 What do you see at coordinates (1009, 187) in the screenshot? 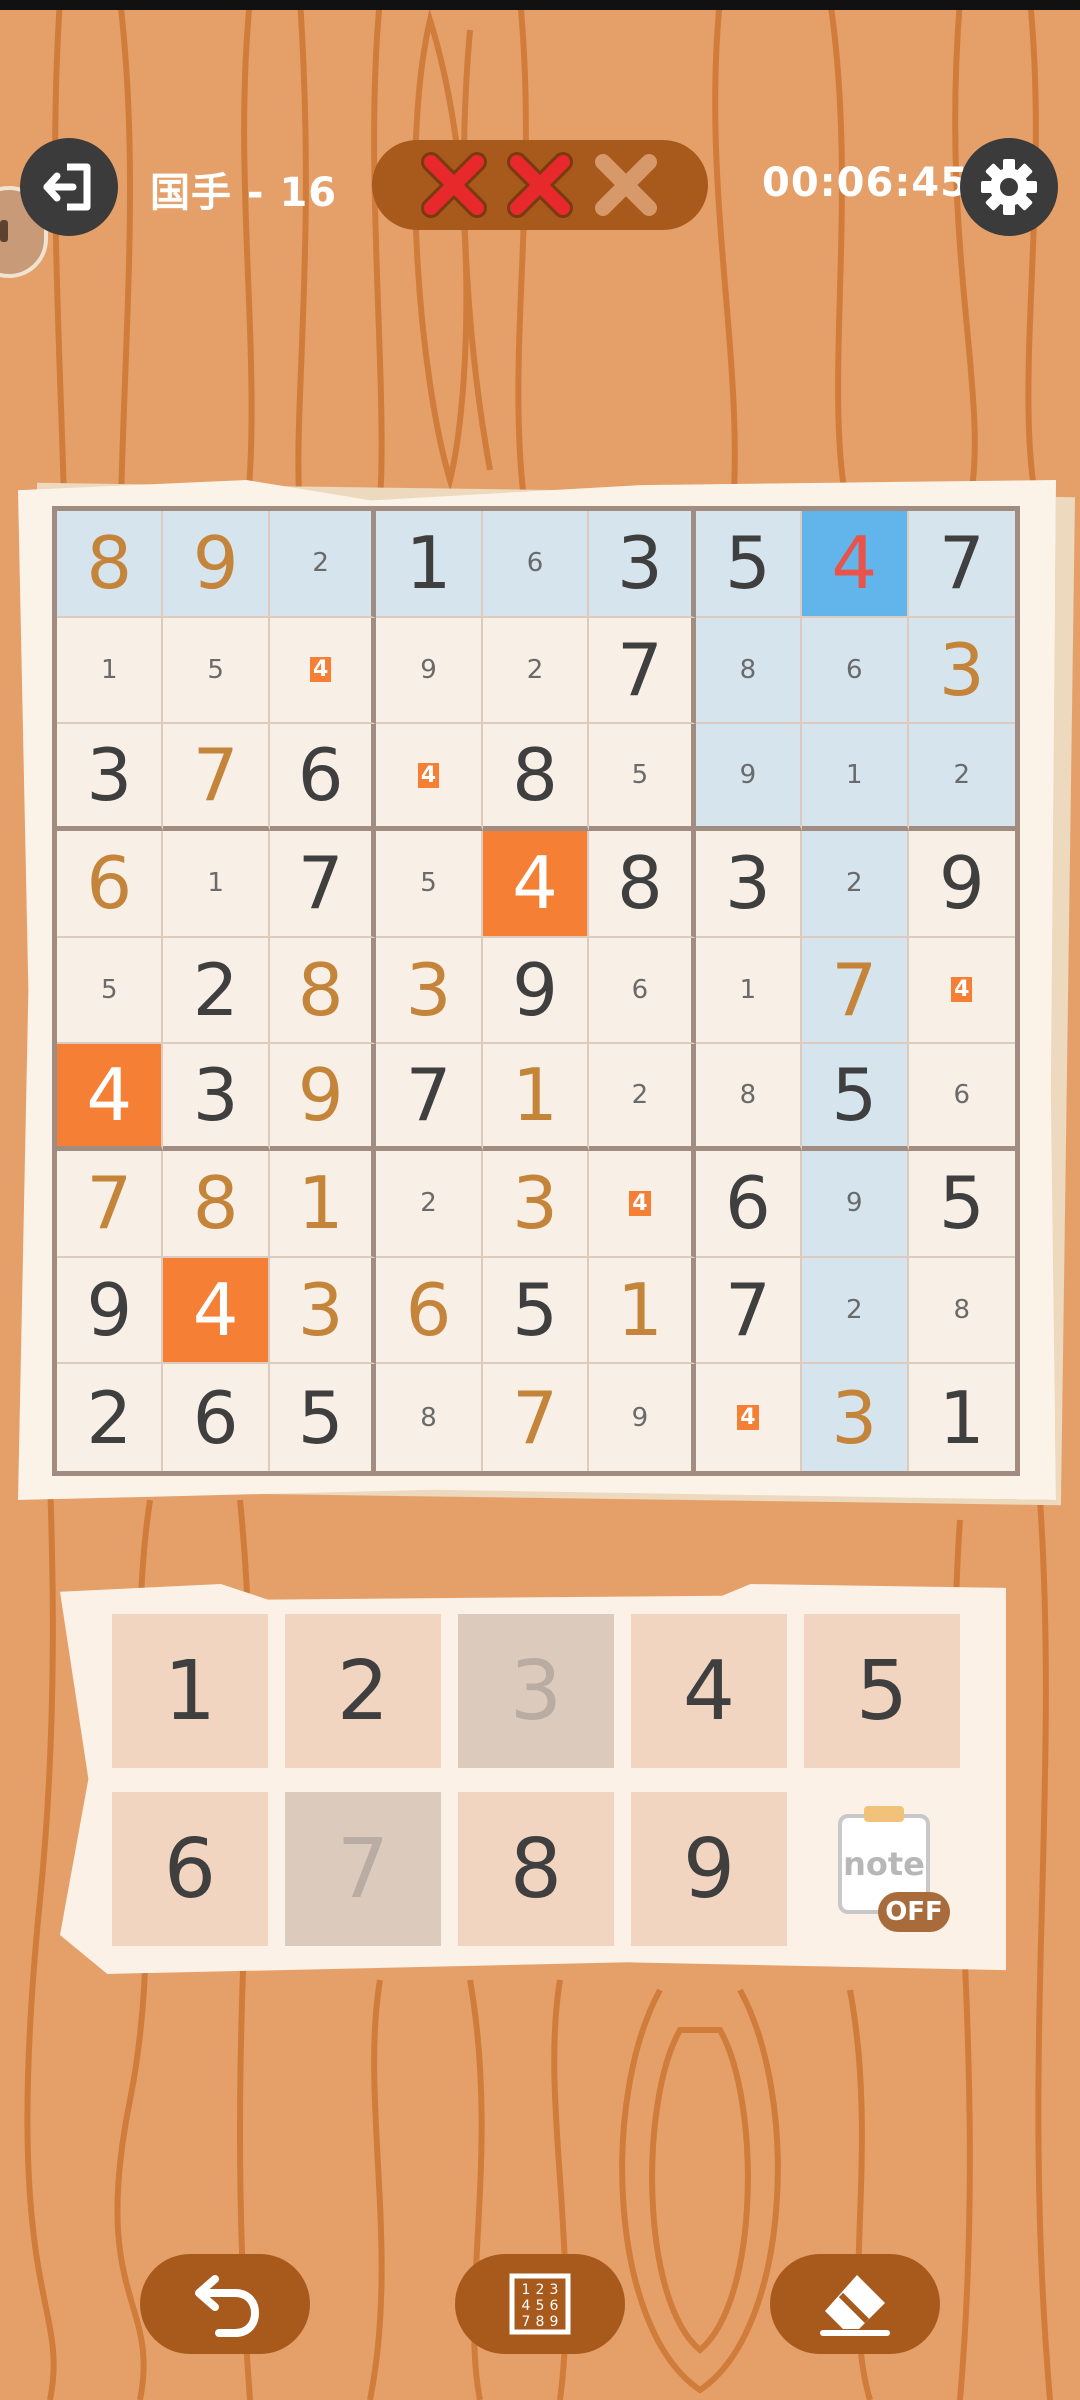
I see `settings-button` at bounding box center [1009, 187].